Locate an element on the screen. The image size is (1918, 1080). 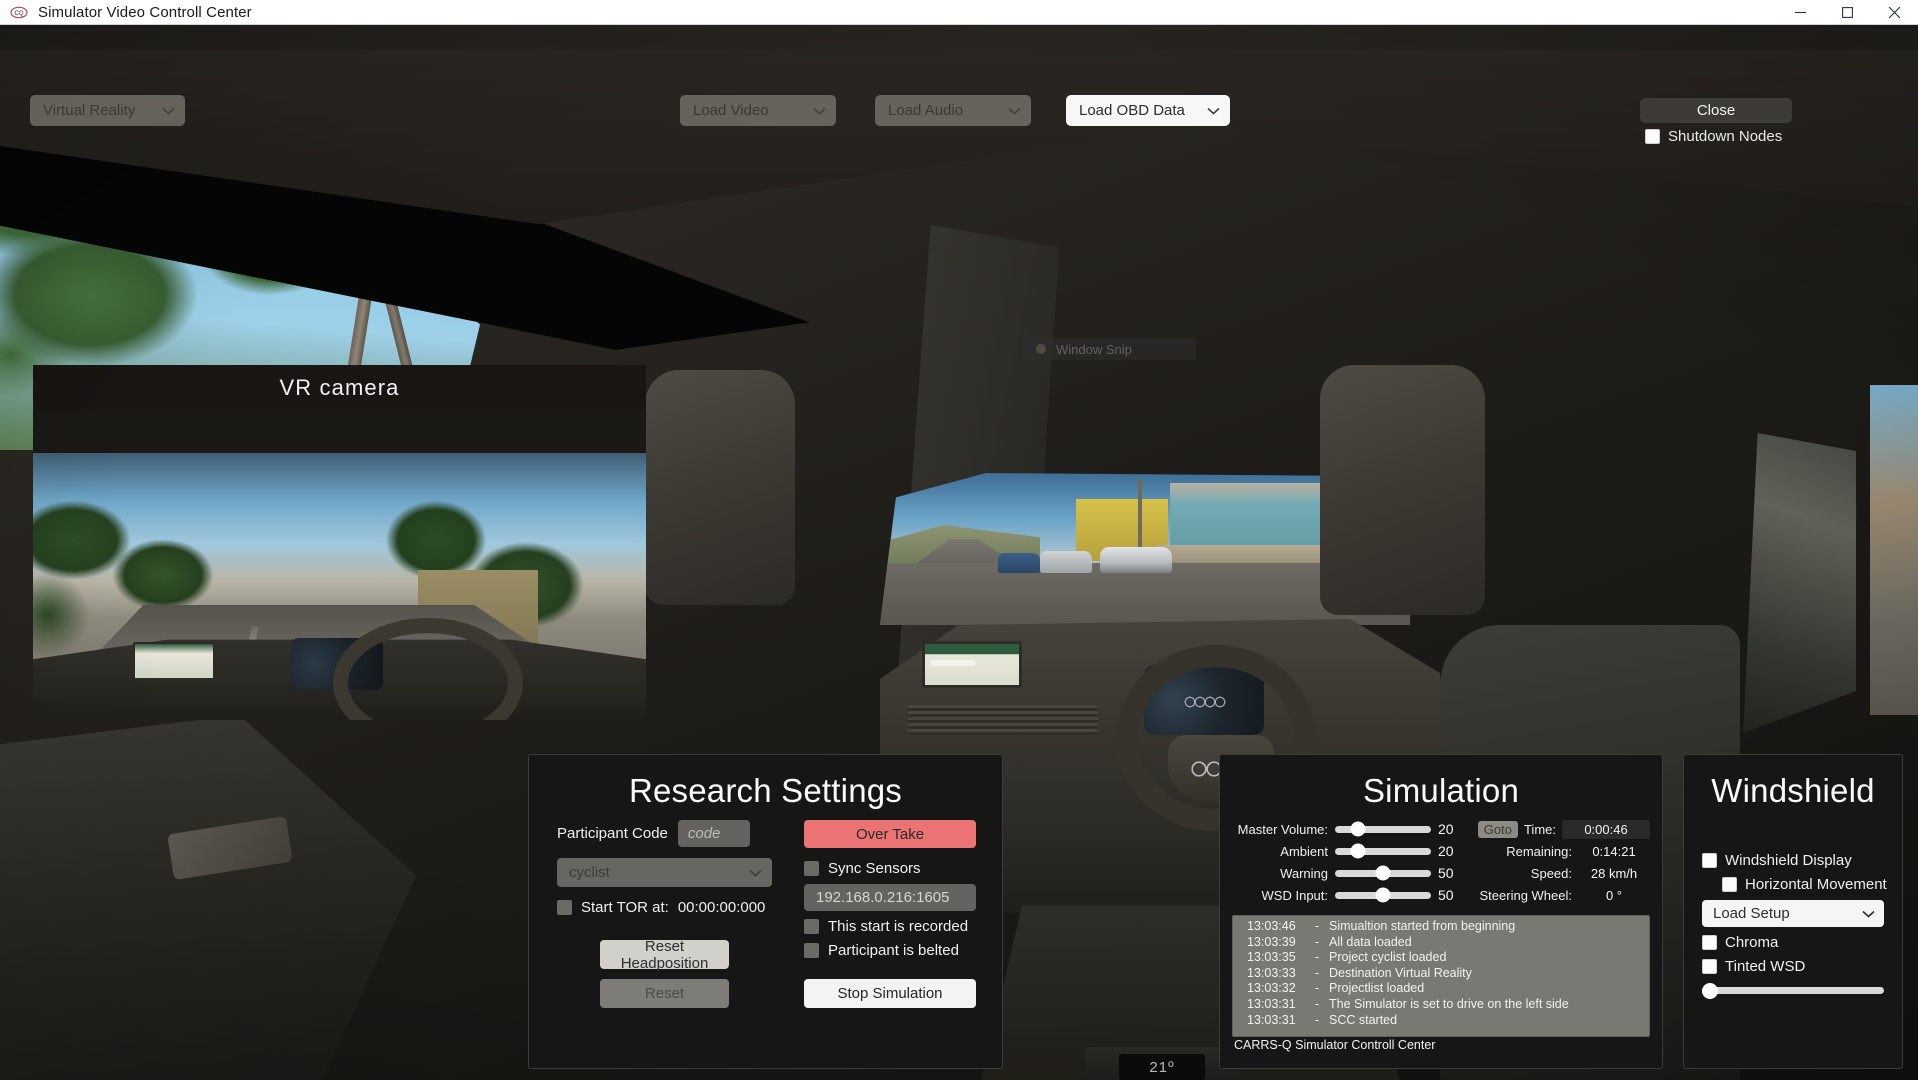
load-setup-value: Load Setup is located at coordinates (1751, 913).